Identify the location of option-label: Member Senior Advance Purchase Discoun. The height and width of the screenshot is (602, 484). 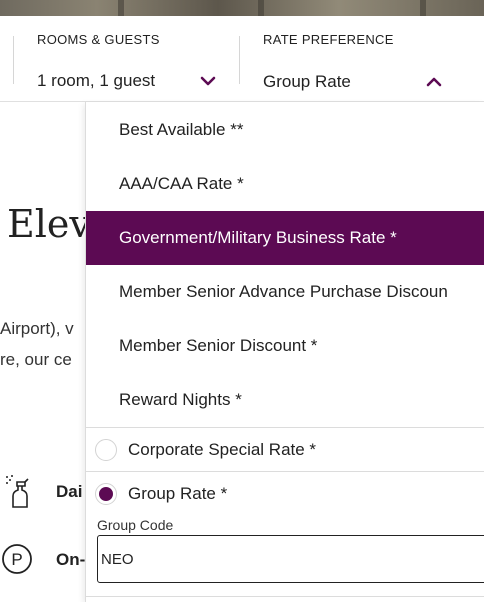
(283, 291).